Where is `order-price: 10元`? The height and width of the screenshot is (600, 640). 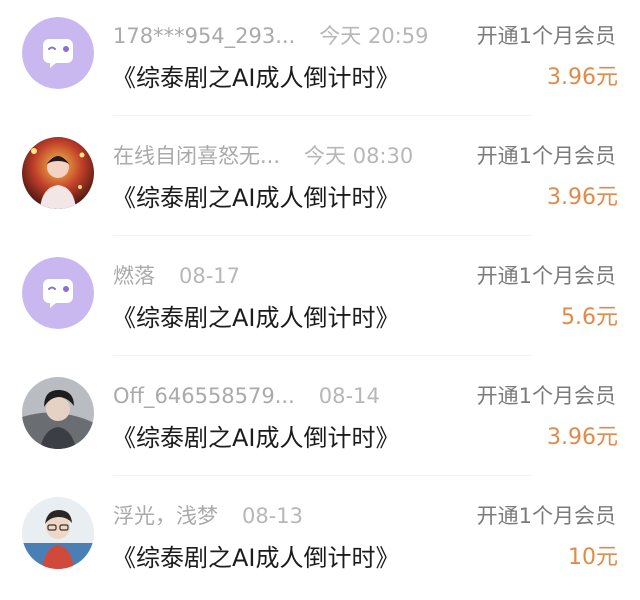
order-price: 10元 is located at coordinates (593, 557).